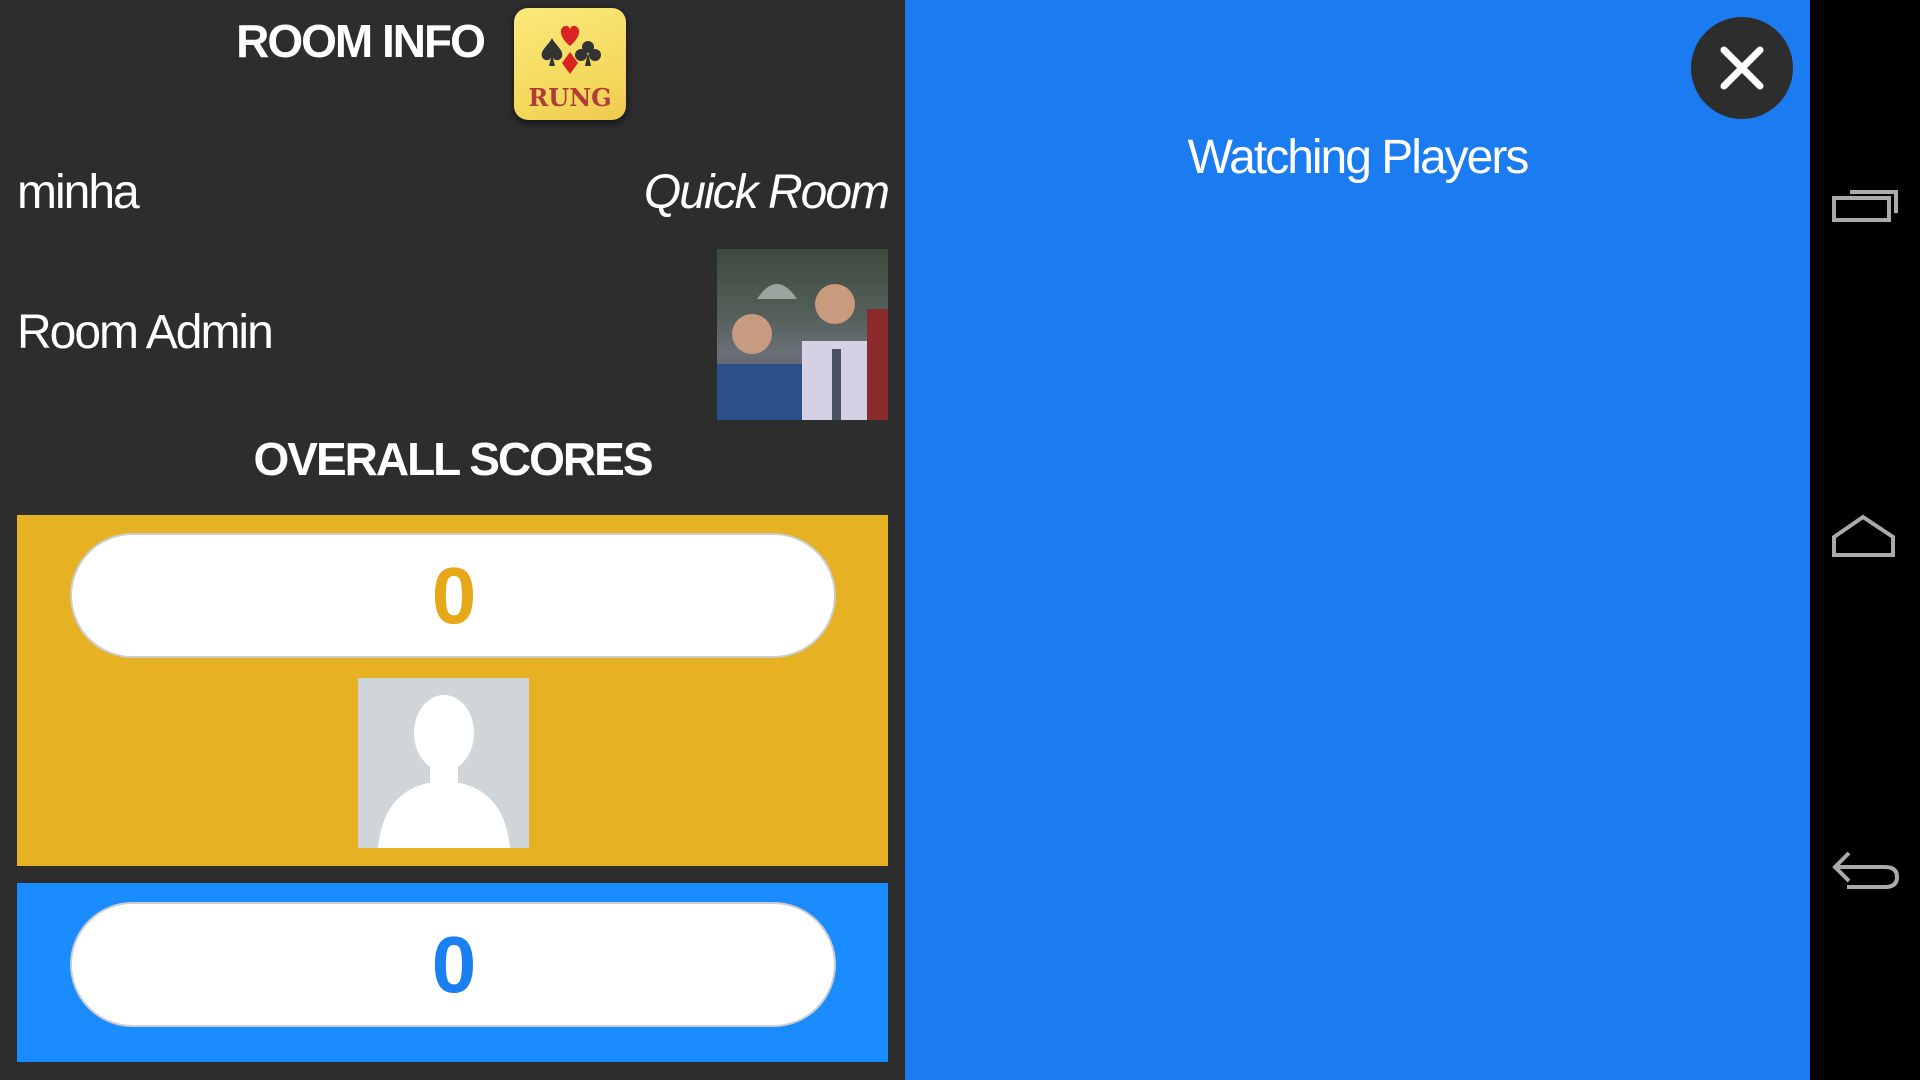 The height and width of the screenshot is (1080, 1920). I want to click on room-info-title: ROOM INFO, so click(361, 41).